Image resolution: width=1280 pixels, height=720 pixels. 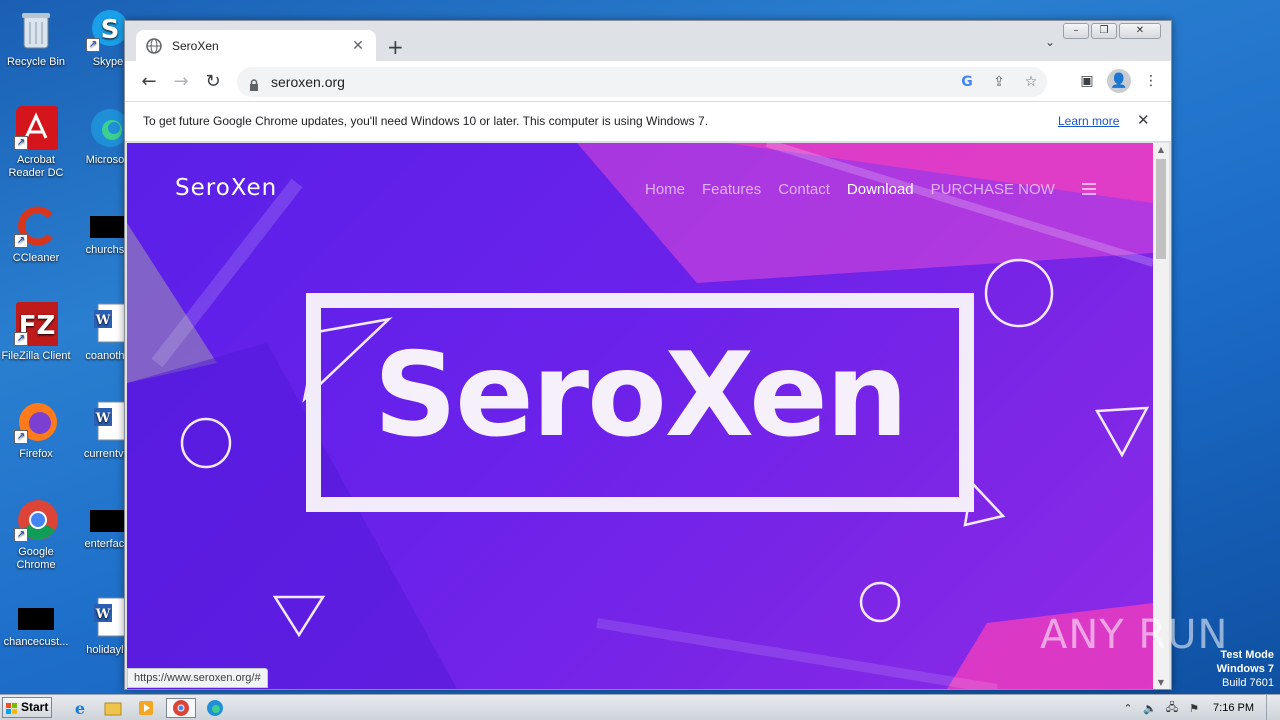 I want to click on desktop-icon-filezilla: FZ ↗ FileZilla Client, so click(x=36, y=332).